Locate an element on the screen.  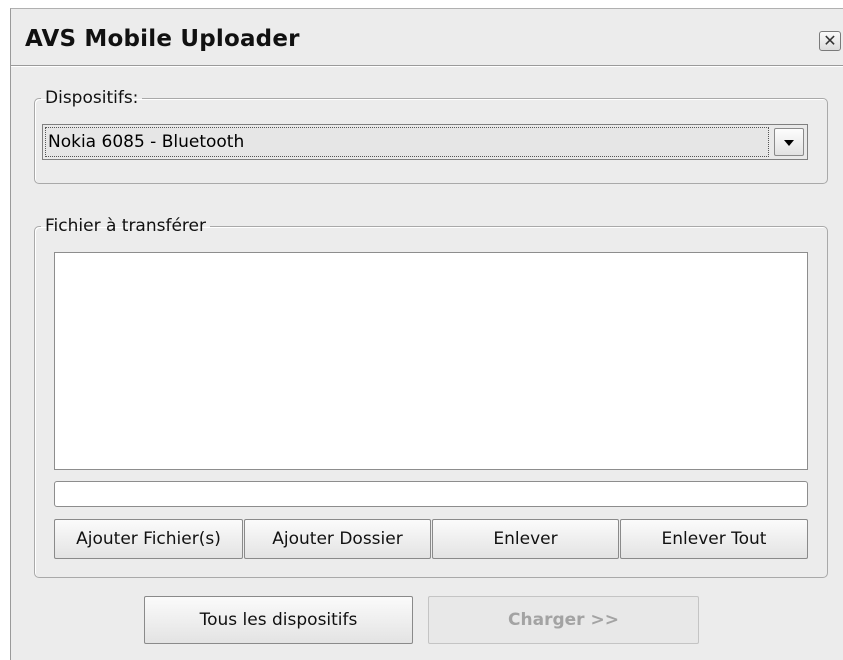
upload-button: Charger >> is located at coordinates (563, 620).